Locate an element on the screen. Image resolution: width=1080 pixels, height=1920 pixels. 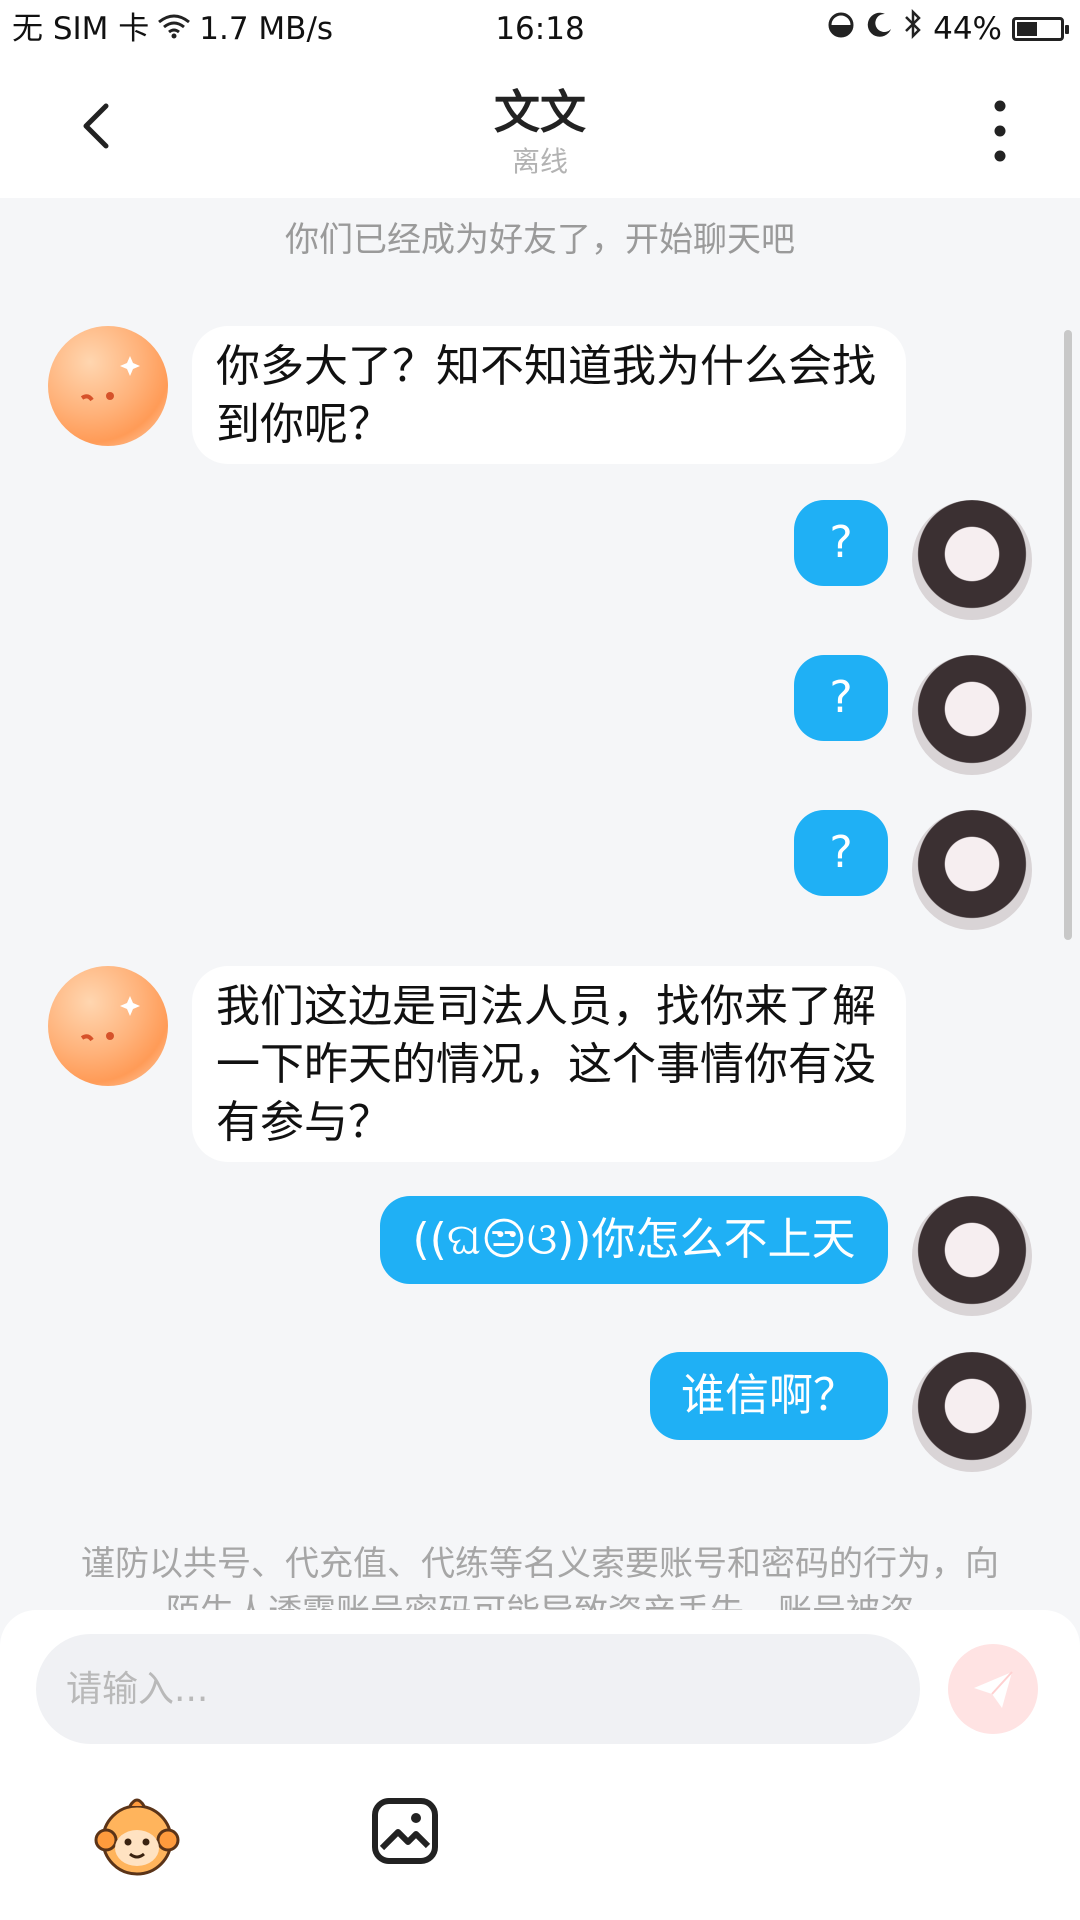
bluetooth-icon is located at coordinates (913, 29).